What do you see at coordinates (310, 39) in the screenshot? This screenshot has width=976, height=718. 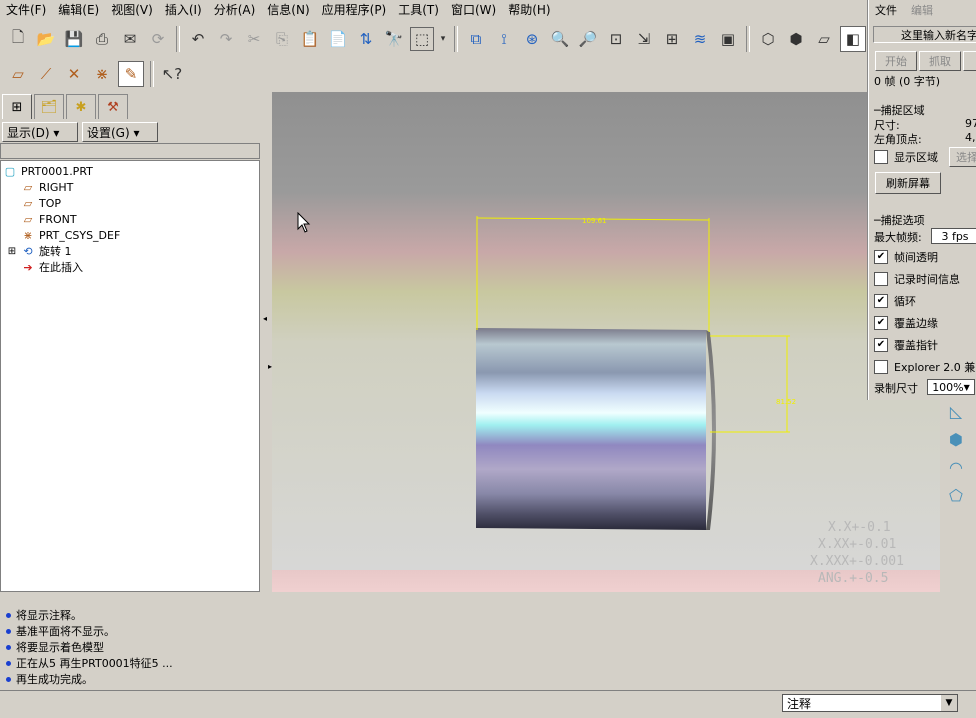 I see `paste-icon: 📋` at bounding box center [310, 39].